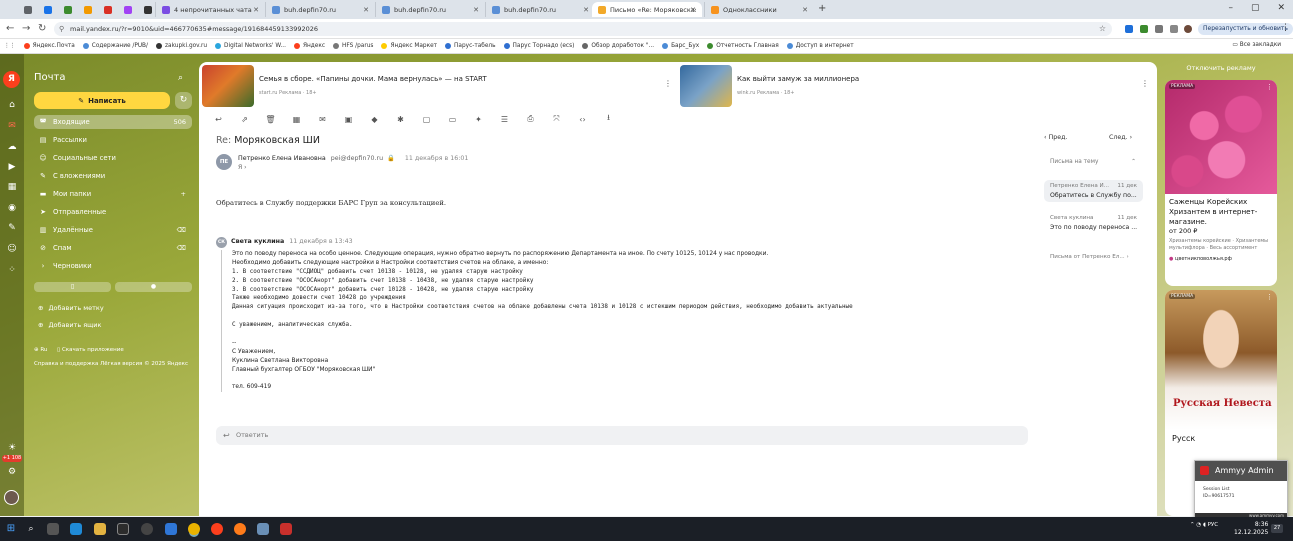 The width and height of the screenshot is (1293, 541). Describe the element at coordinates (194, 529) in the screenshot. I see `chrome-icon` at that location.